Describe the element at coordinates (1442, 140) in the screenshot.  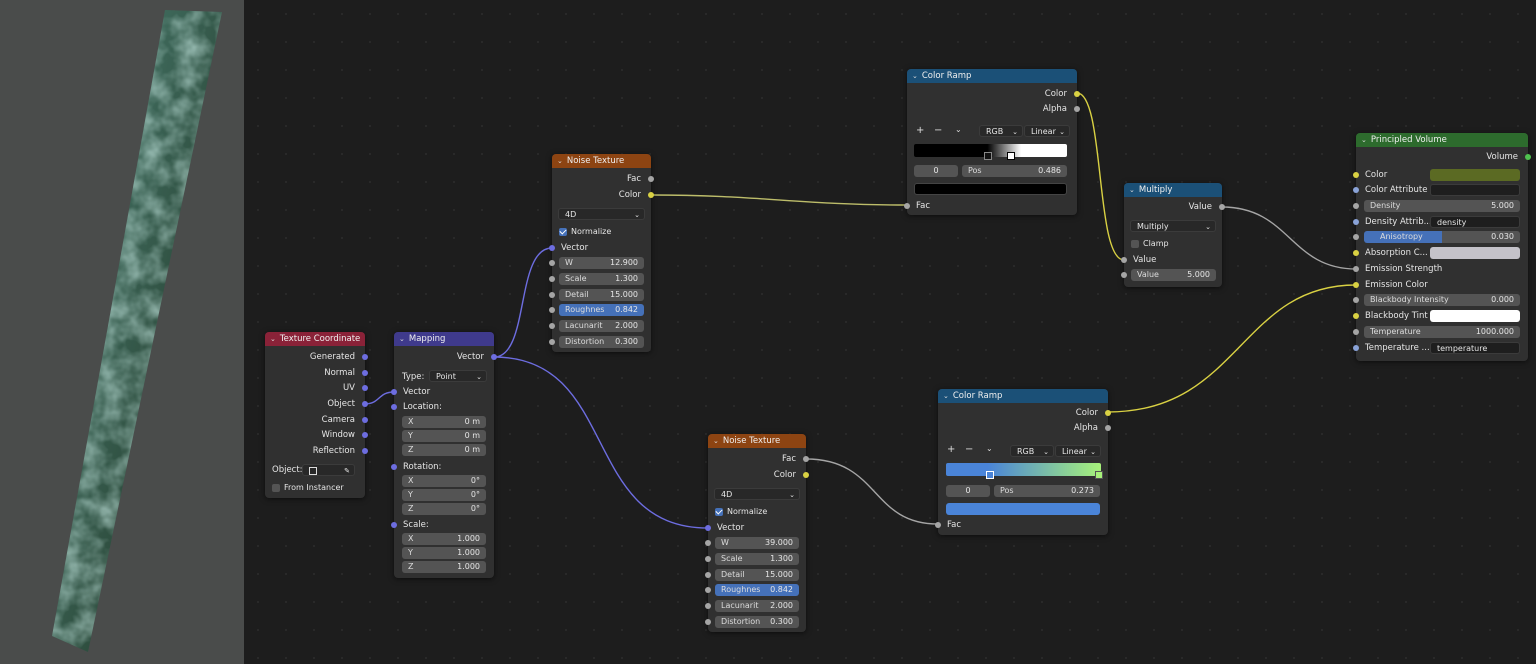
I see `node-header: ⌄ Principled Volume` at that location.